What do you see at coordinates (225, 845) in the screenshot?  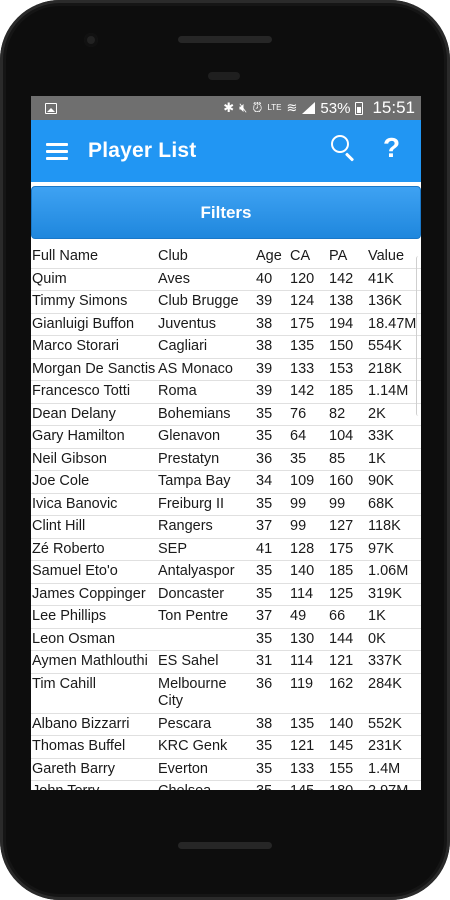 I see `bottom-speaker` at bounding box center [225, 845].